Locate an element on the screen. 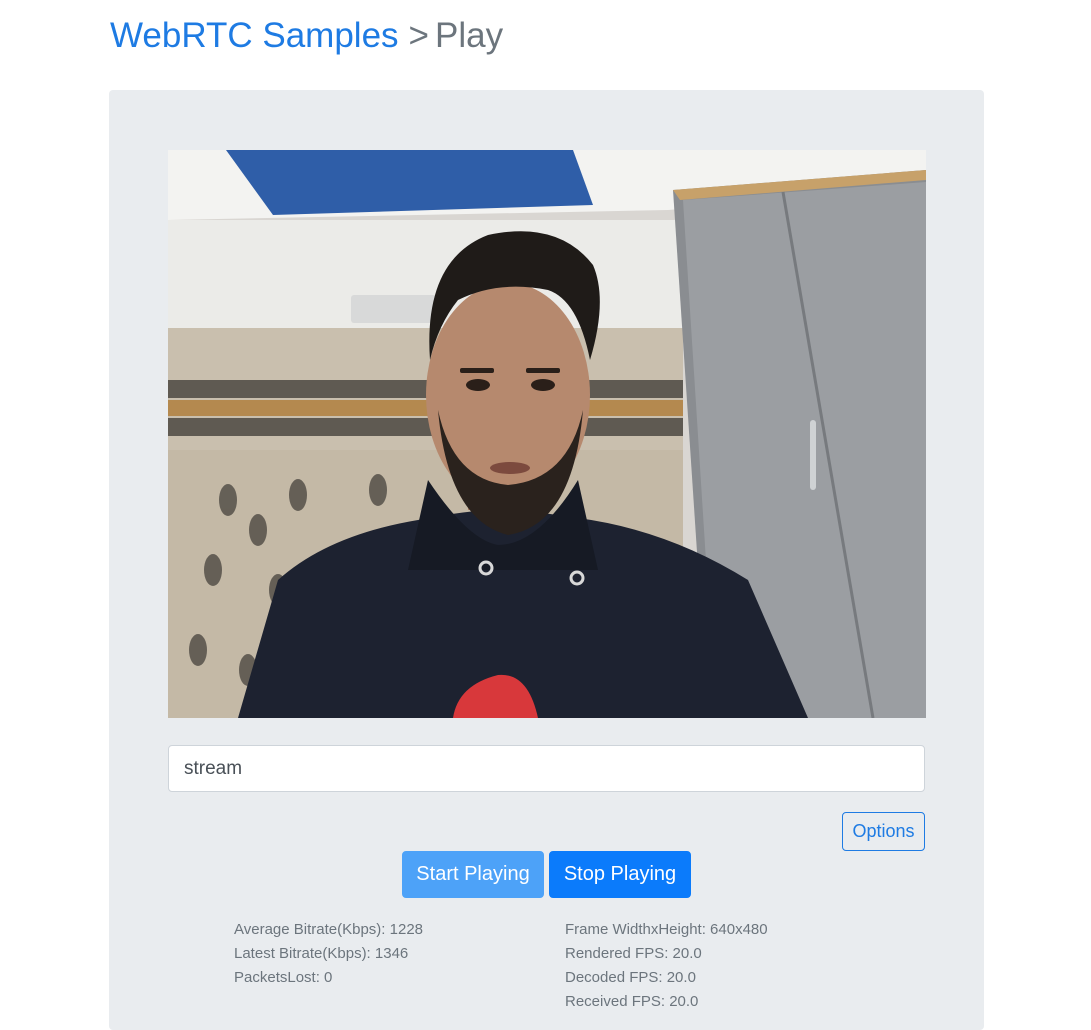  stream-name-input is located at coordinates (546, 768).